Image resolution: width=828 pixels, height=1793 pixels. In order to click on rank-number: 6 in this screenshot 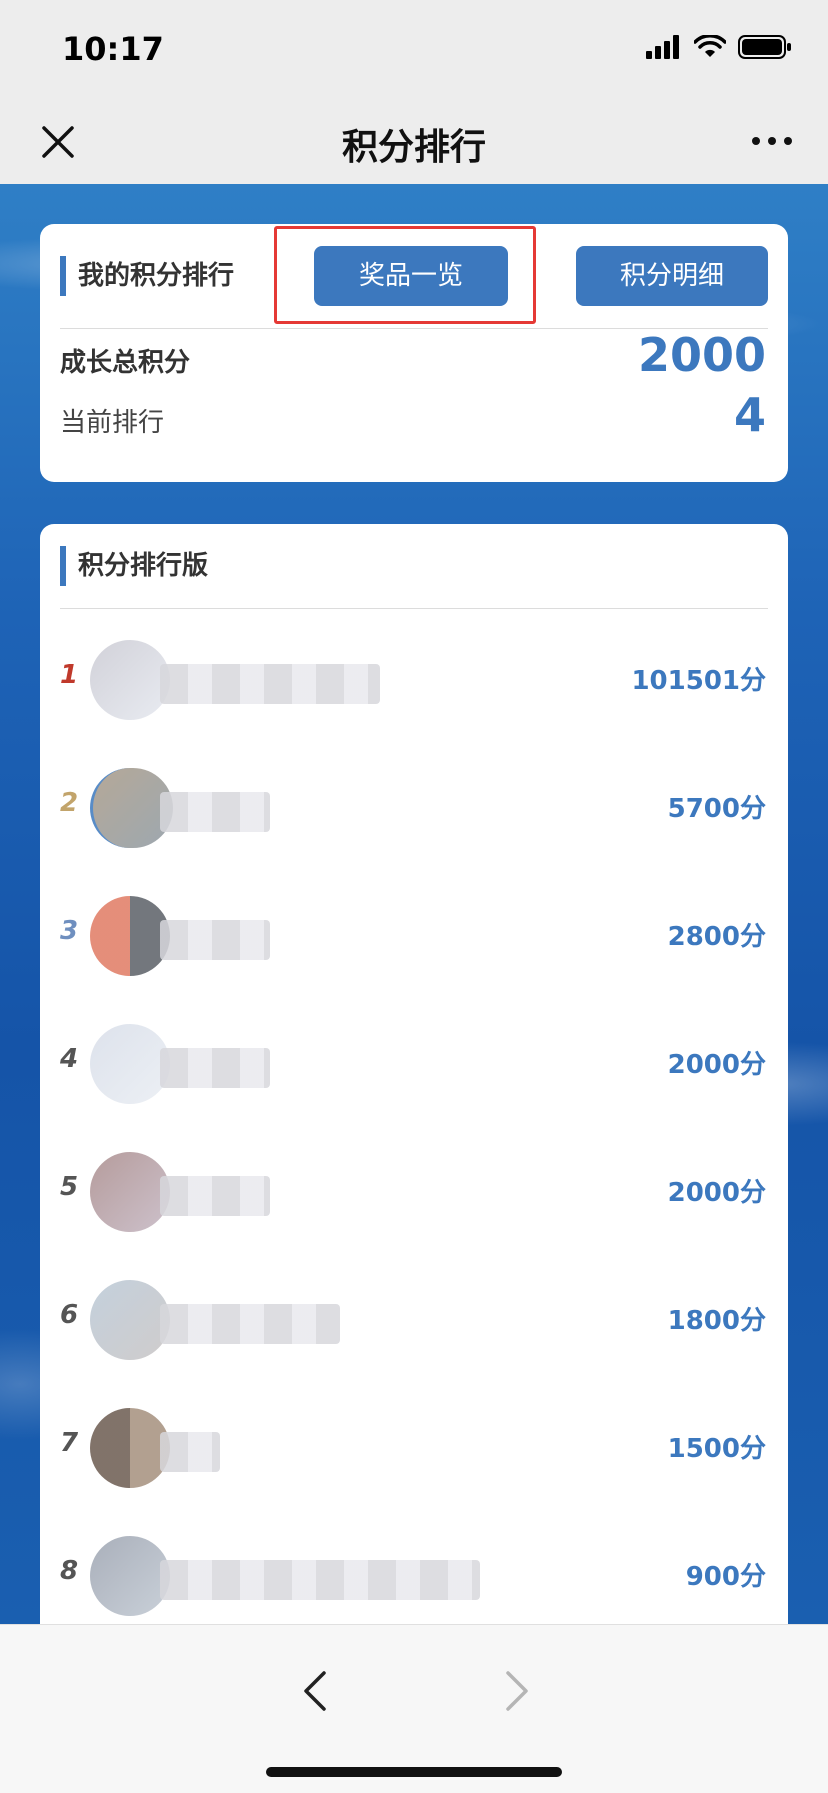, I will do `click(69, 1315)`.